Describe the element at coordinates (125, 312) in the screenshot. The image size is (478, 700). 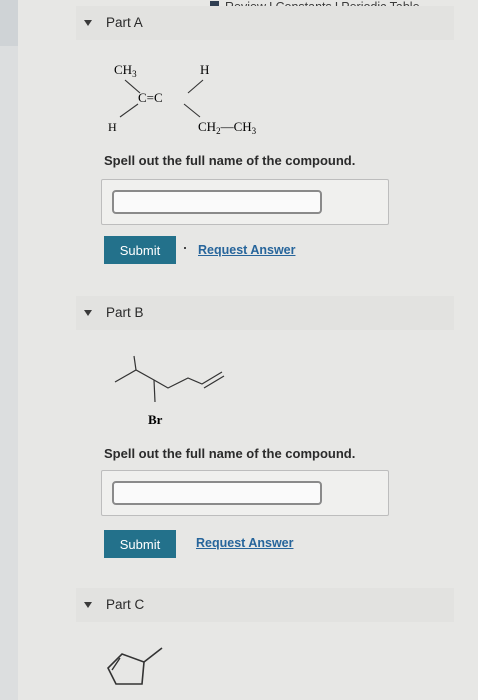
I see `part-b-label: Part B` at that location.